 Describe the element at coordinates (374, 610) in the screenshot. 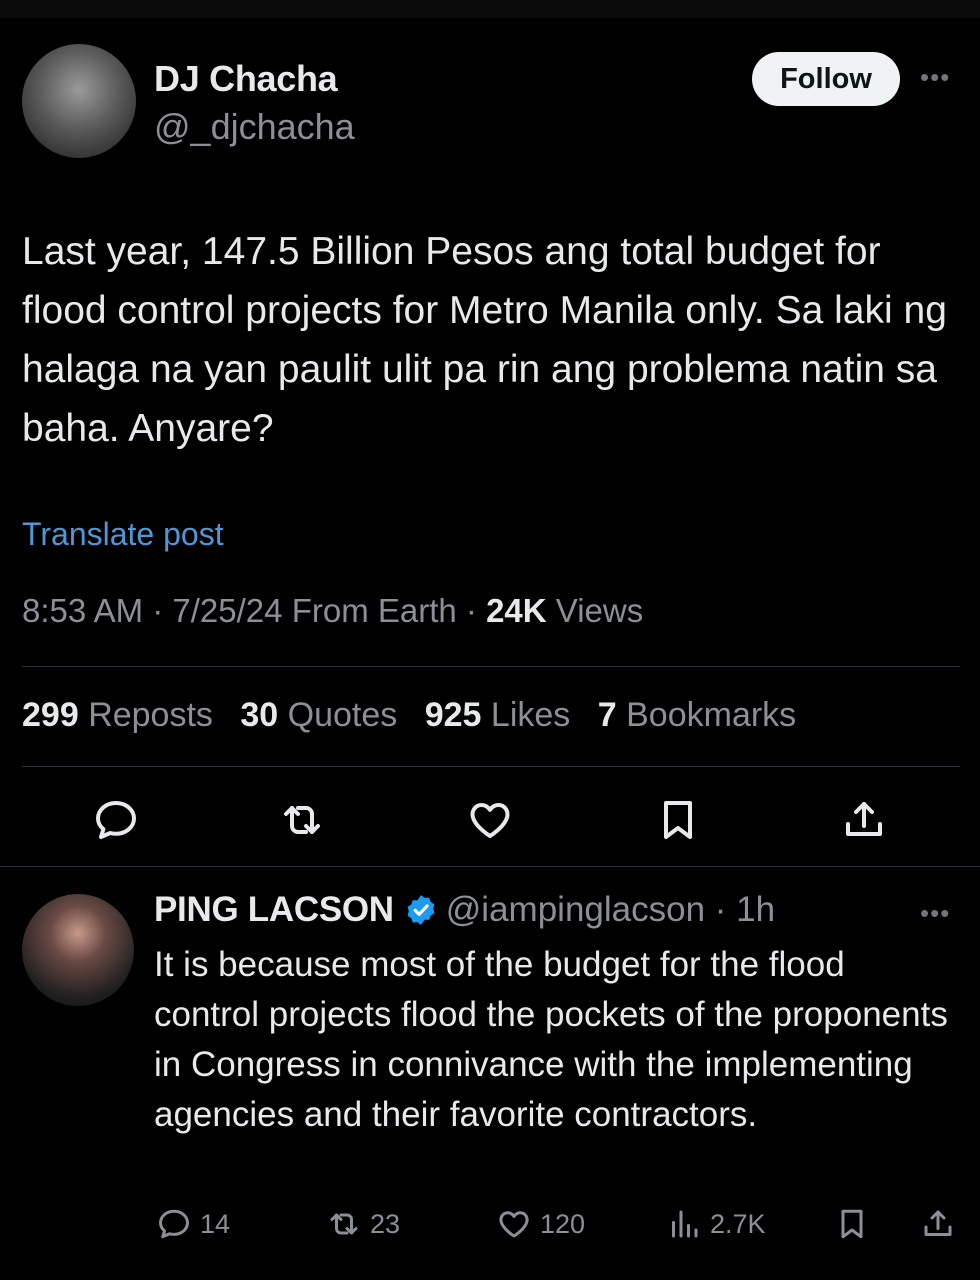

I see `tweet-location: From Earth` at that location.